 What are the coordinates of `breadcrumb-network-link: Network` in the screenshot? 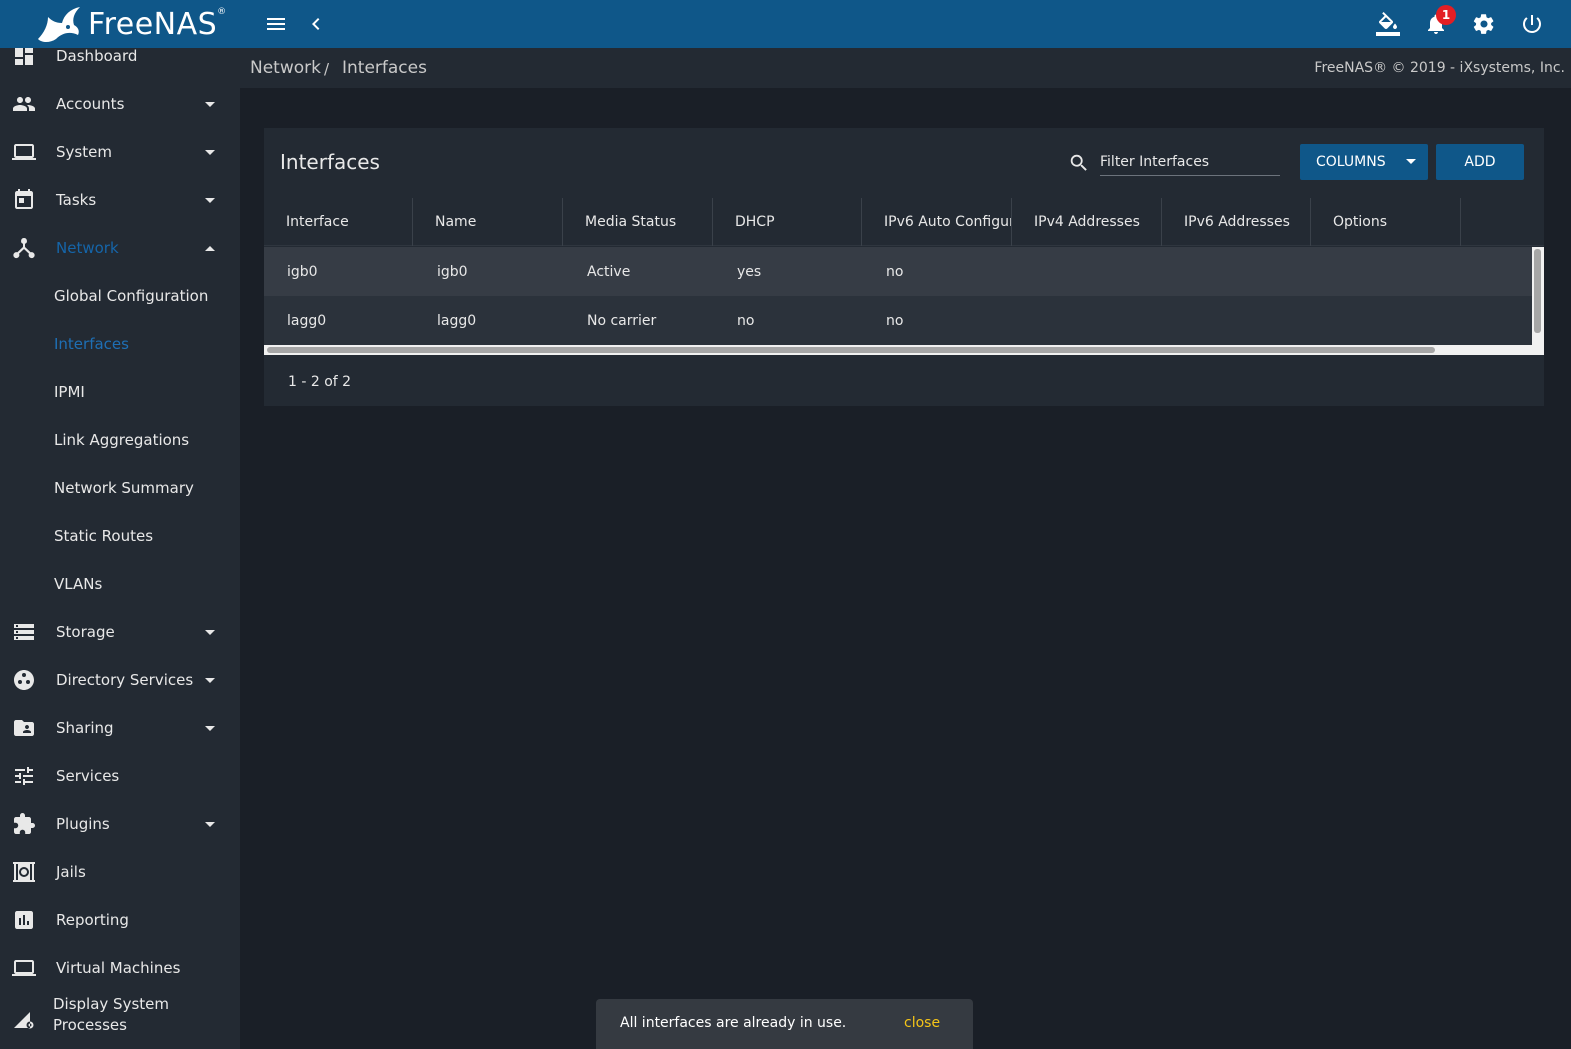 It's located at (285, 68).